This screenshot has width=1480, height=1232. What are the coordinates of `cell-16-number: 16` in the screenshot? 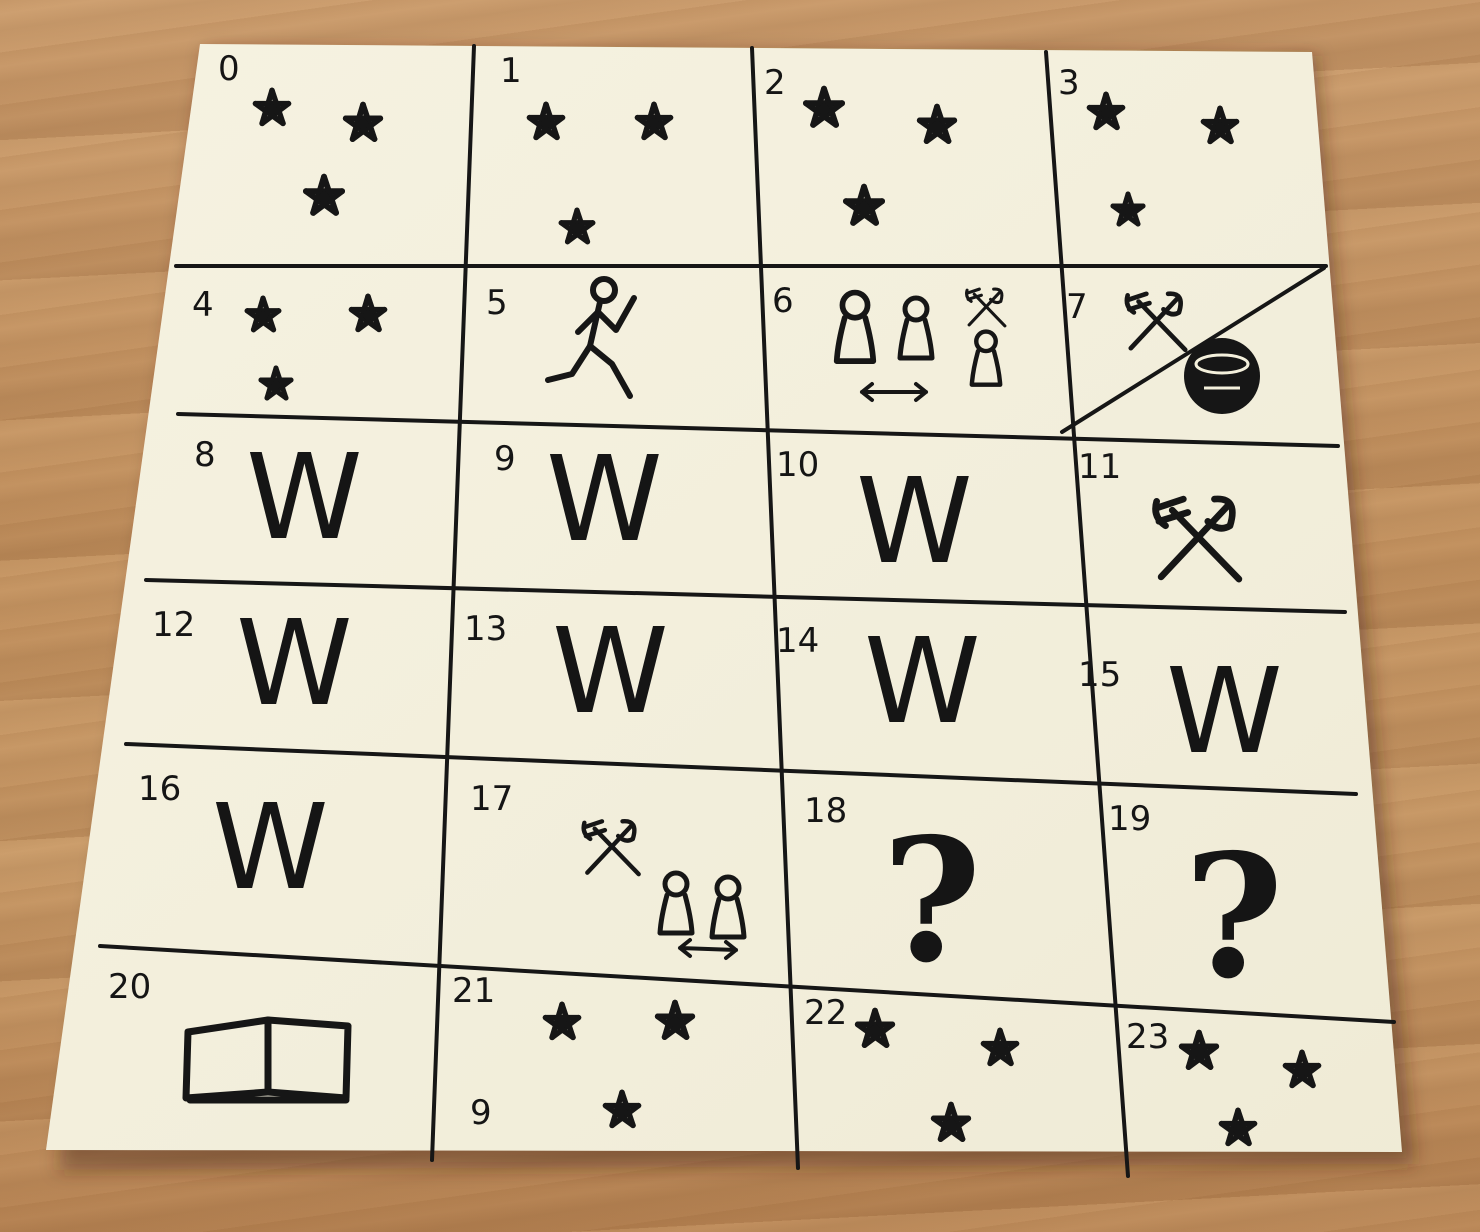 It's located at (159, 789).